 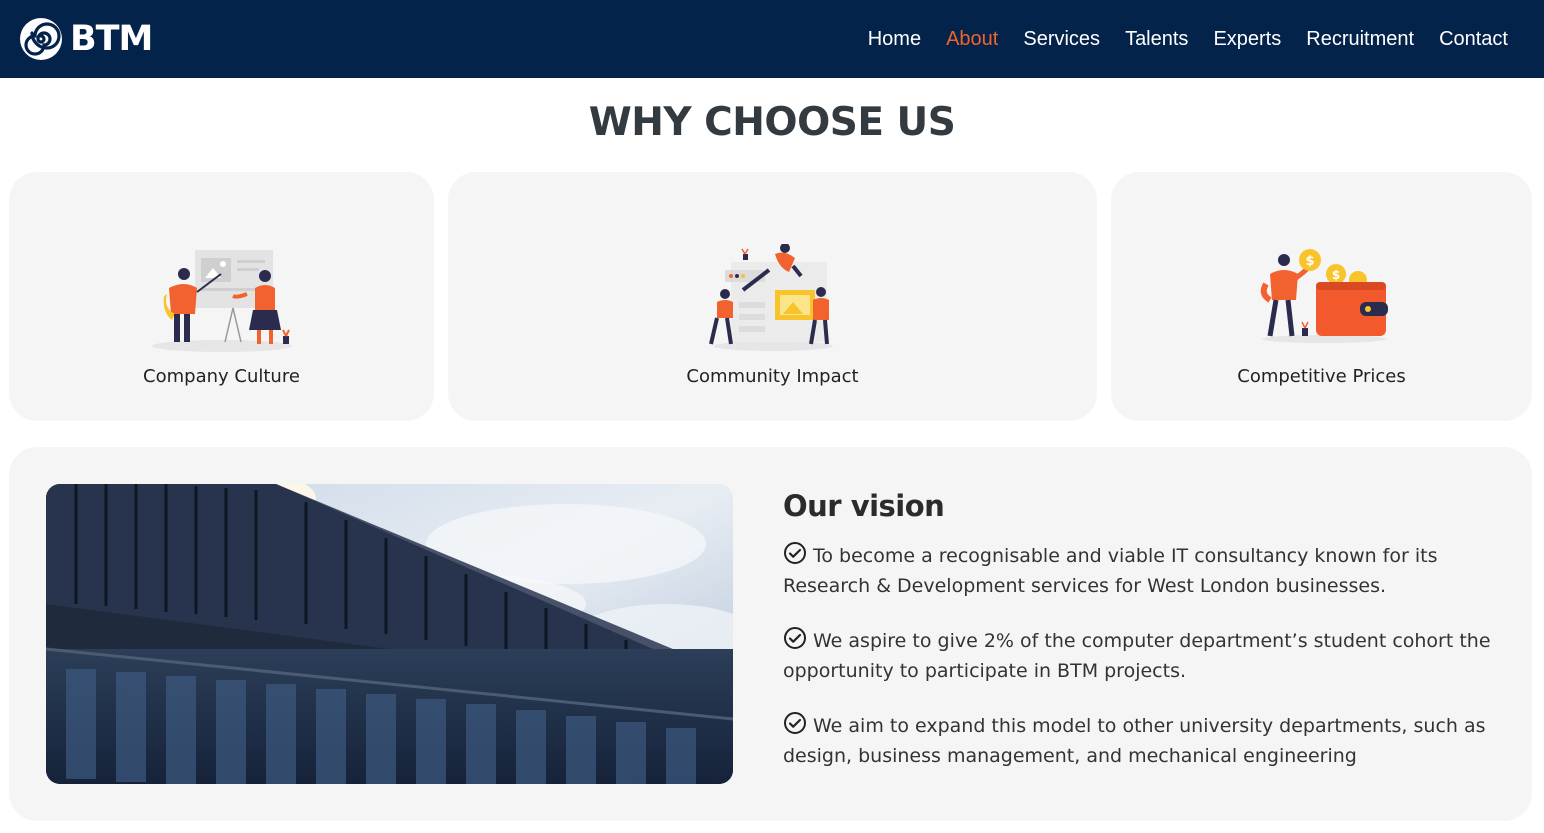 I want to click on card-label: Competitive Prices, so click(x=1321, y=376).